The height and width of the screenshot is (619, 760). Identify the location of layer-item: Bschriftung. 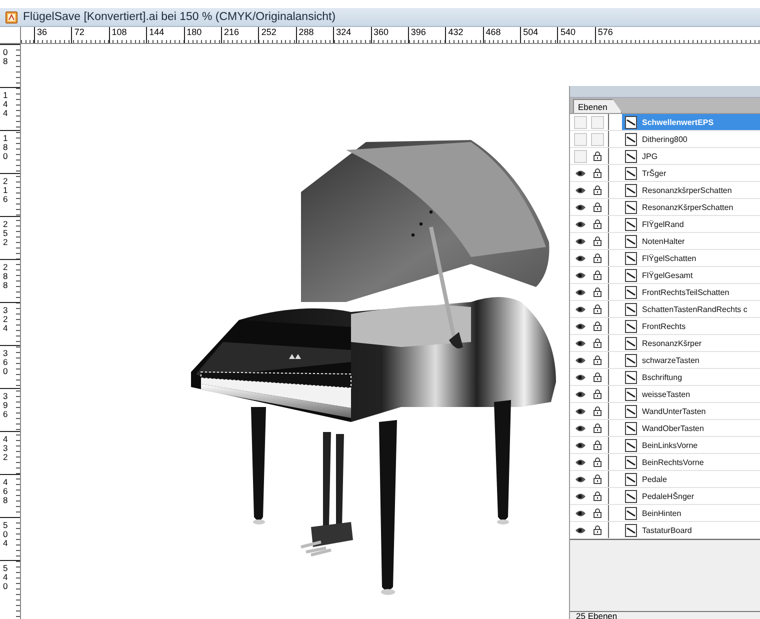
(691, 377).